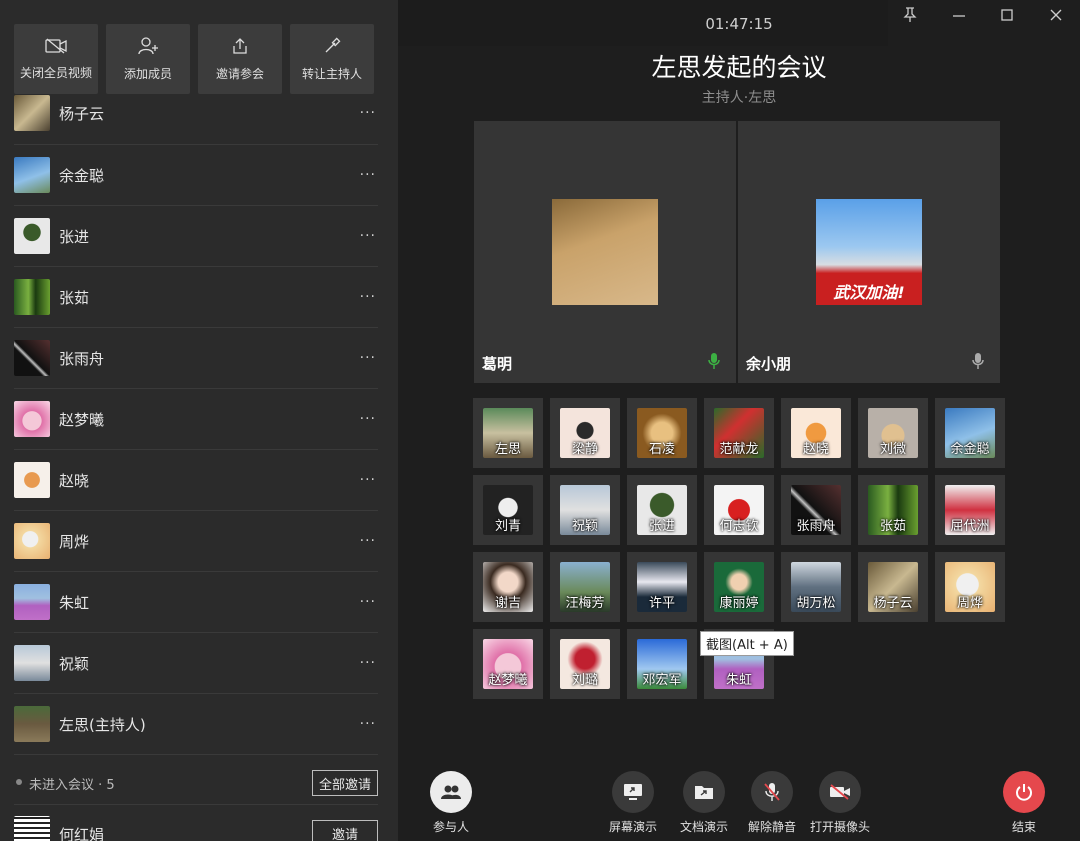  What do you see at coordinates (739, 587) in the screenshot?
I see `grid-tile: 康丽婷` at bounding box center [739, 587].